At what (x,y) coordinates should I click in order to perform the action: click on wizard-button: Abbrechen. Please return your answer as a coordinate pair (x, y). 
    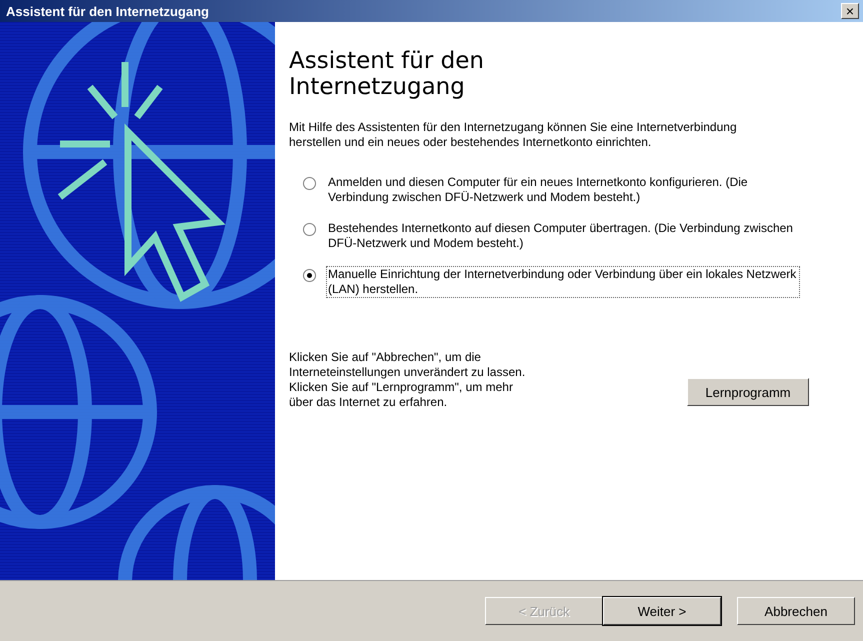
    Looking at the image, I should click on (796, 611).